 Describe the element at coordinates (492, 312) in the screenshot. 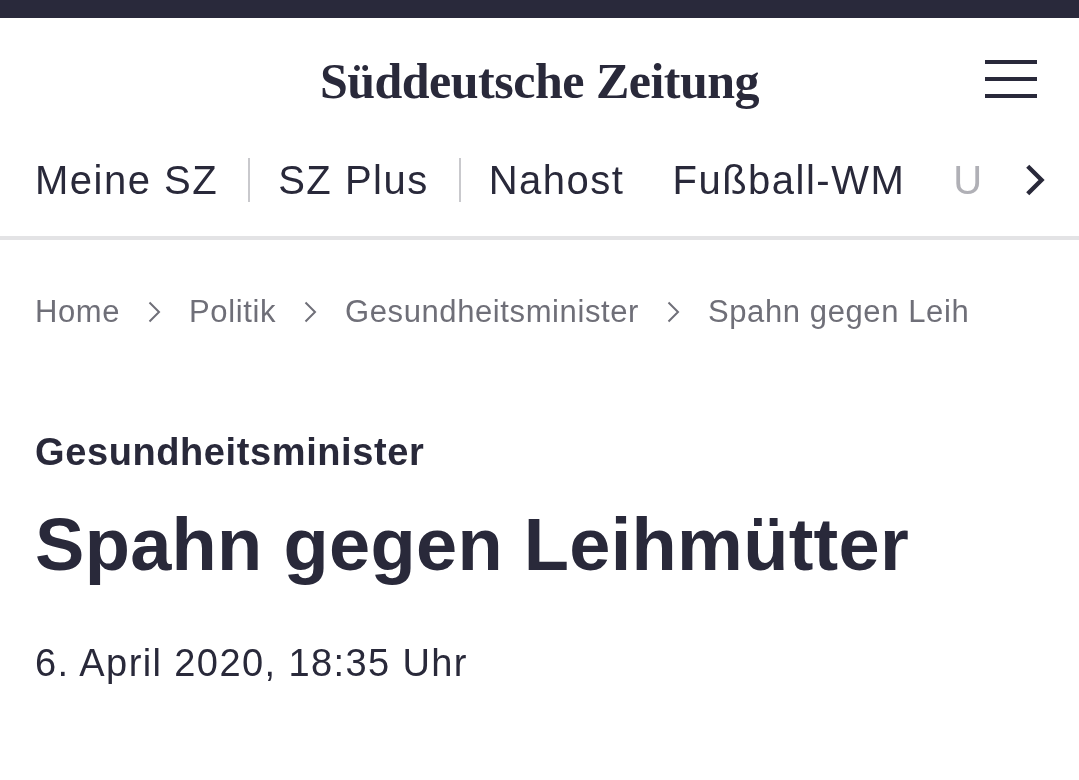

I see `breadcrumb-link: Gesundheitsminister` at that location.